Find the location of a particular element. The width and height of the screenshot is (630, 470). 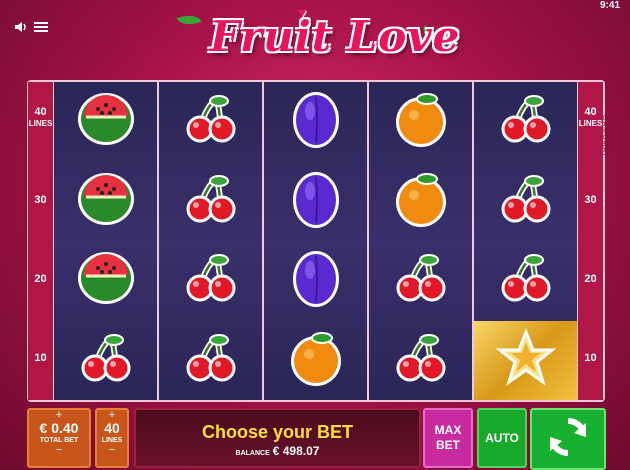

max-bet-line2: BET is located at coordinates (448, 445).